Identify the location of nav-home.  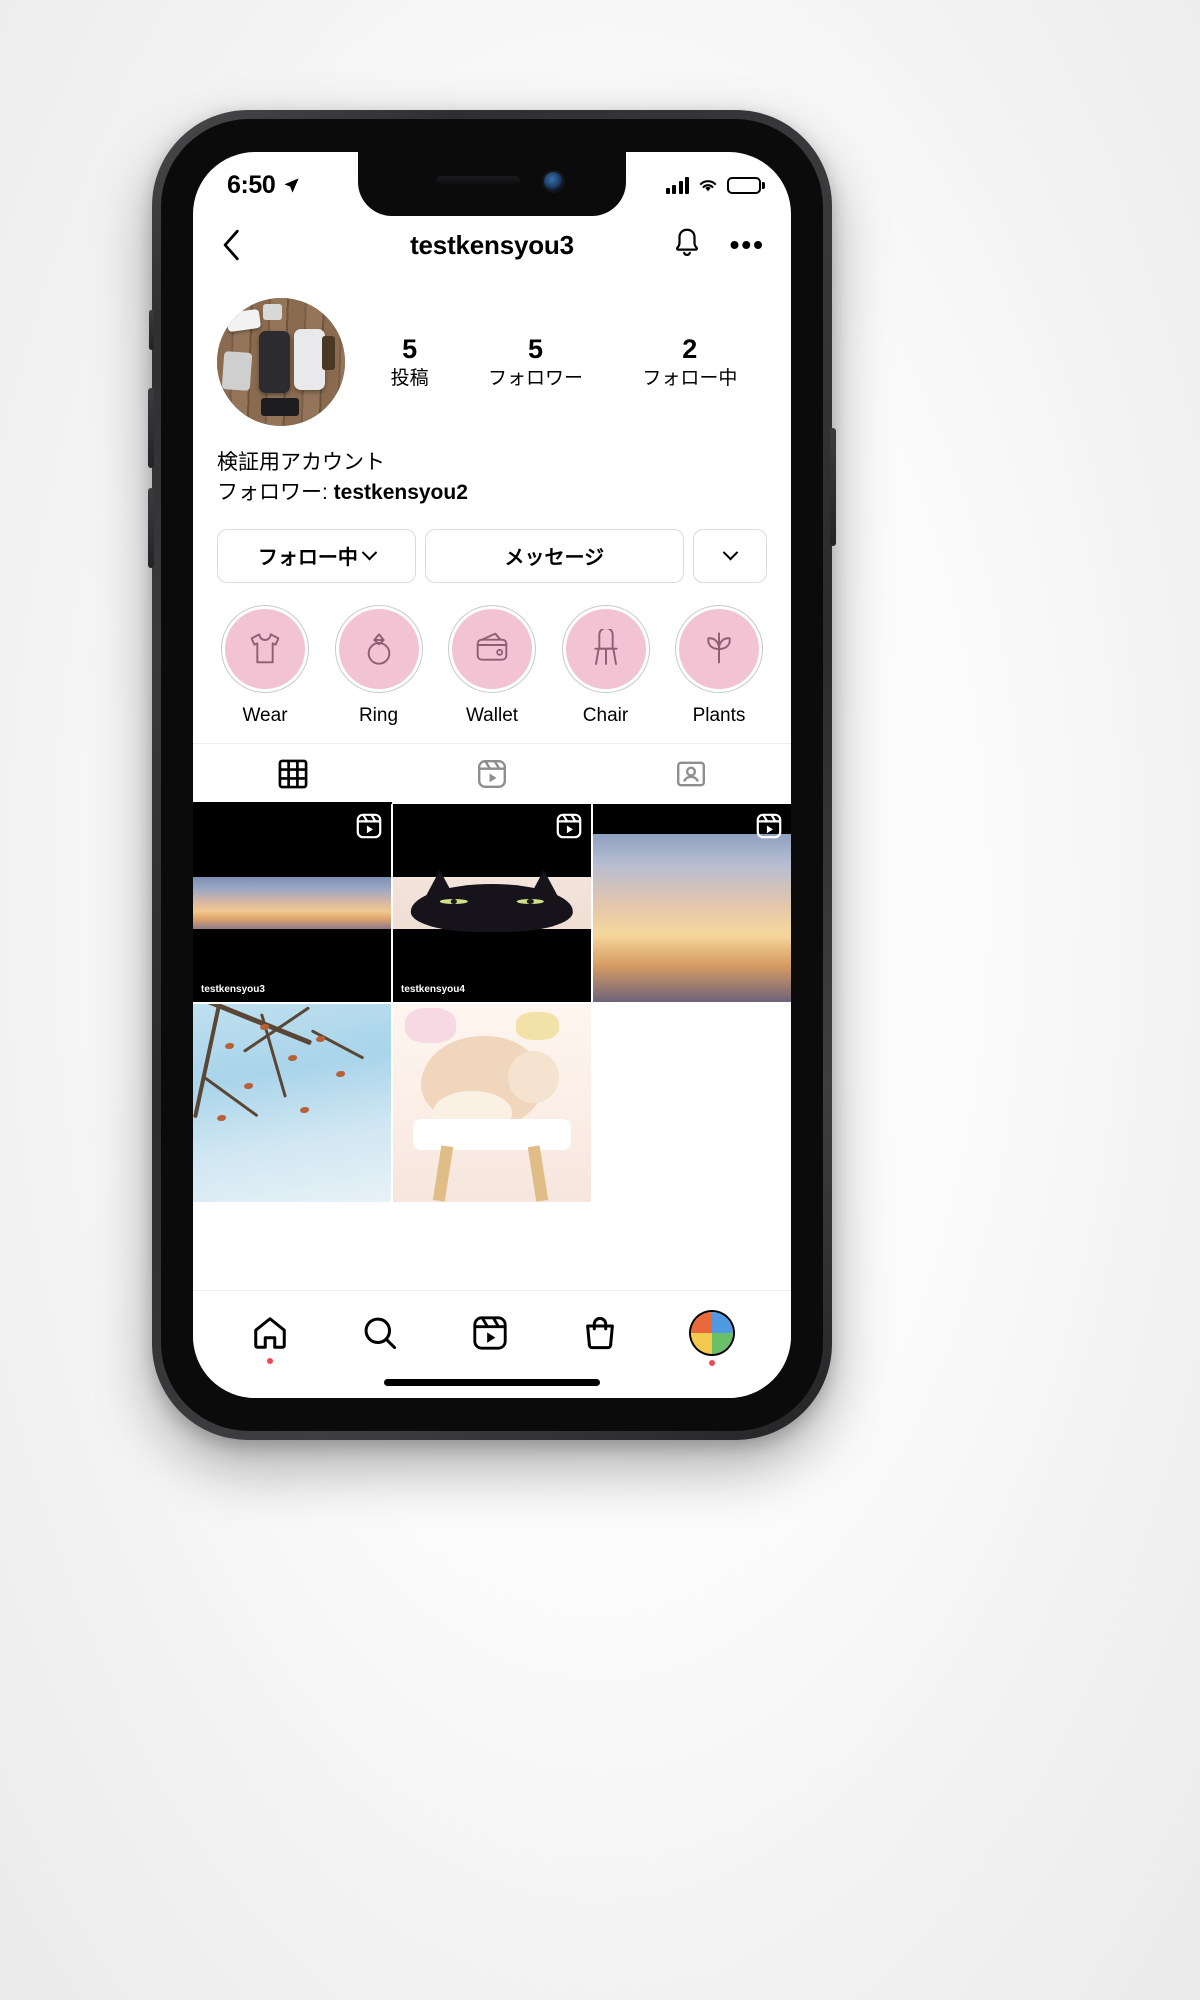
(270, 1339).